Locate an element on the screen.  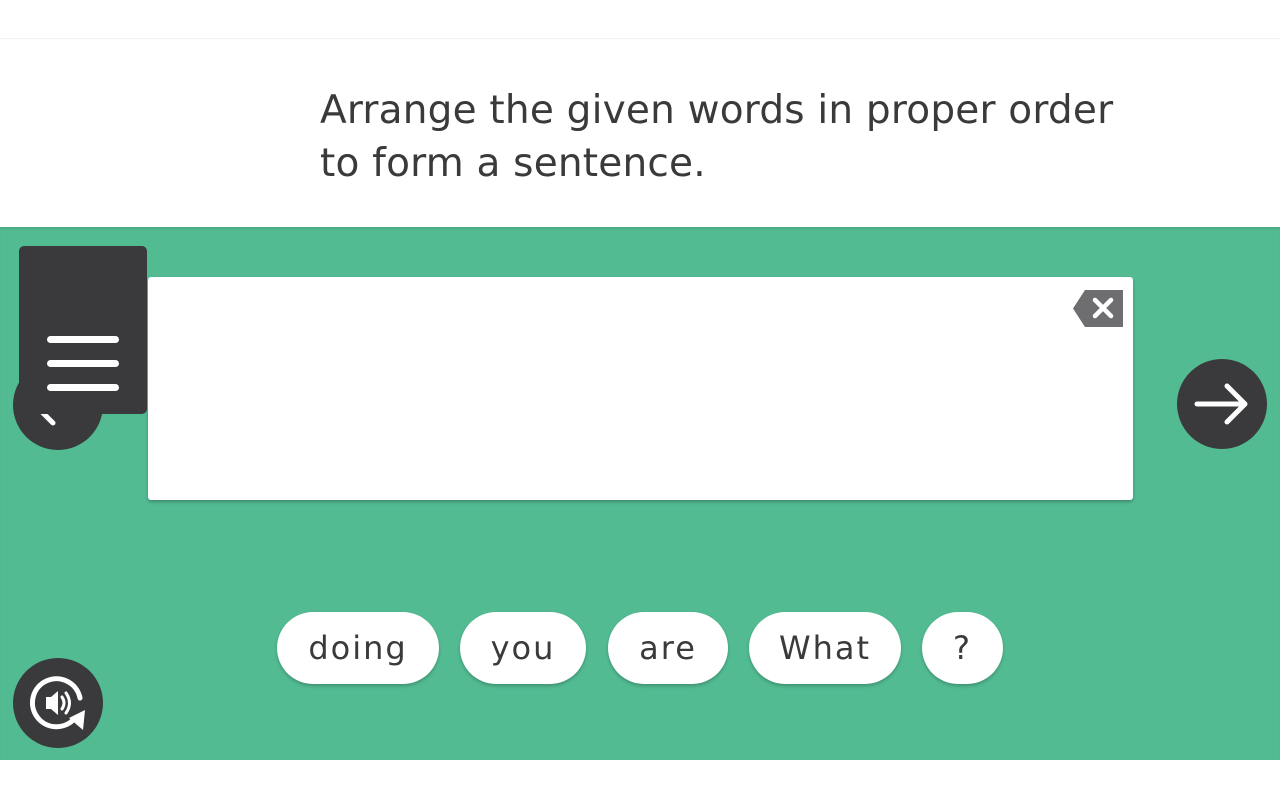
backspace-icon is located at coordinates (1098, 308).